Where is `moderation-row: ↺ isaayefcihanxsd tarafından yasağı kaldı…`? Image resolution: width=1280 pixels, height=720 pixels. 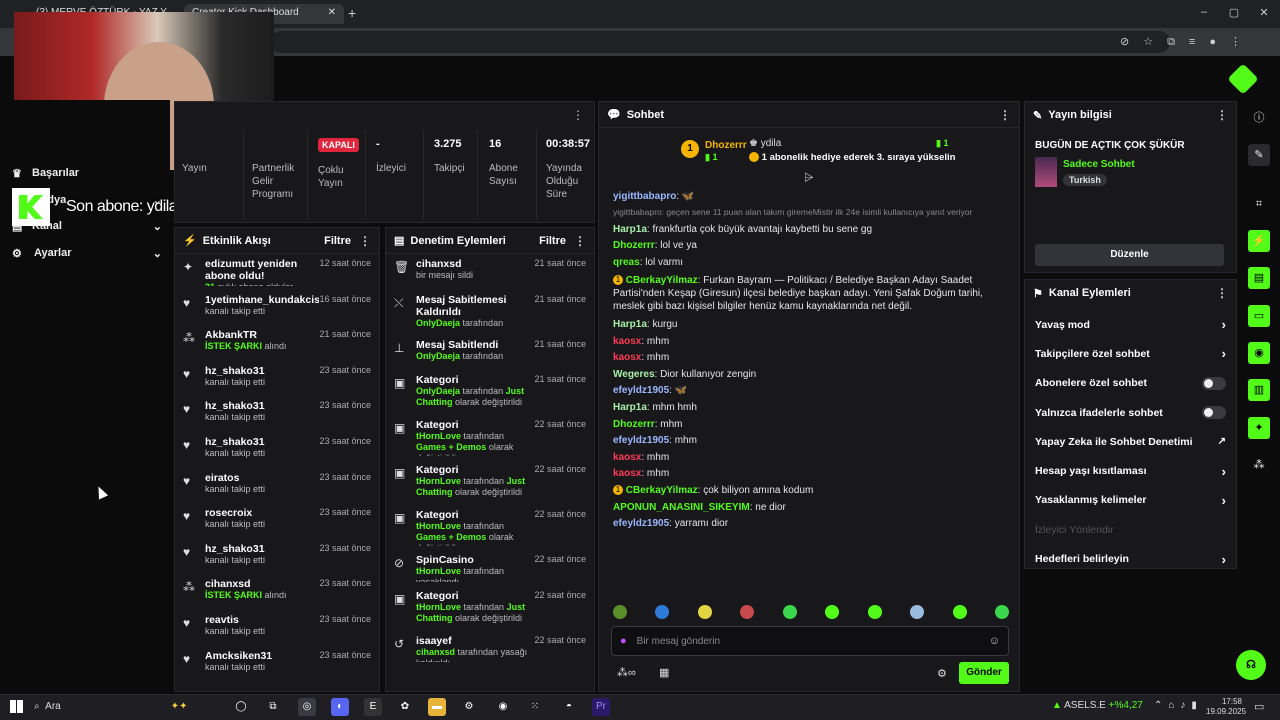
moderation-row: ↺ isaayefcihanxsd tarafından yasağı kaldı… is located at coordinates (490, 649).